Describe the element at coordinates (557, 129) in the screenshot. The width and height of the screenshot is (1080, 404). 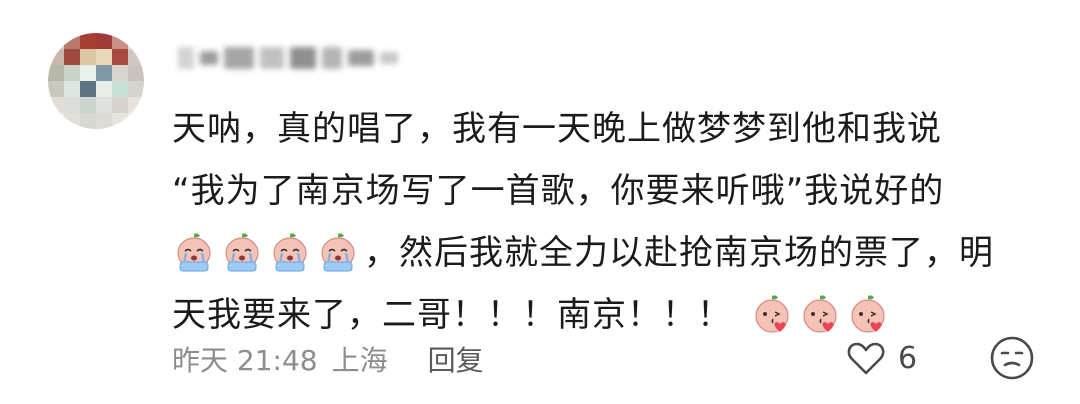
I see `comment-text-line: 天呐，真的唱了，我有一天晚上做梦梦到他和我说` at that location.